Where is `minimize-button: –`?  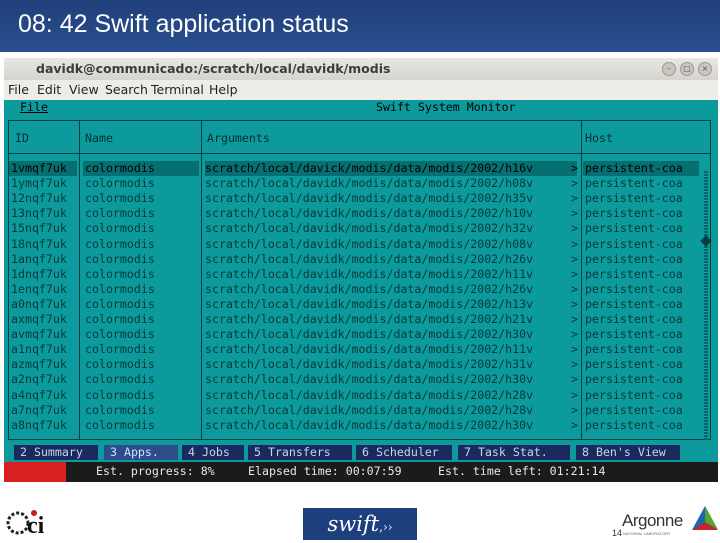
minimize-button: – is located at coordinates (669, 69).